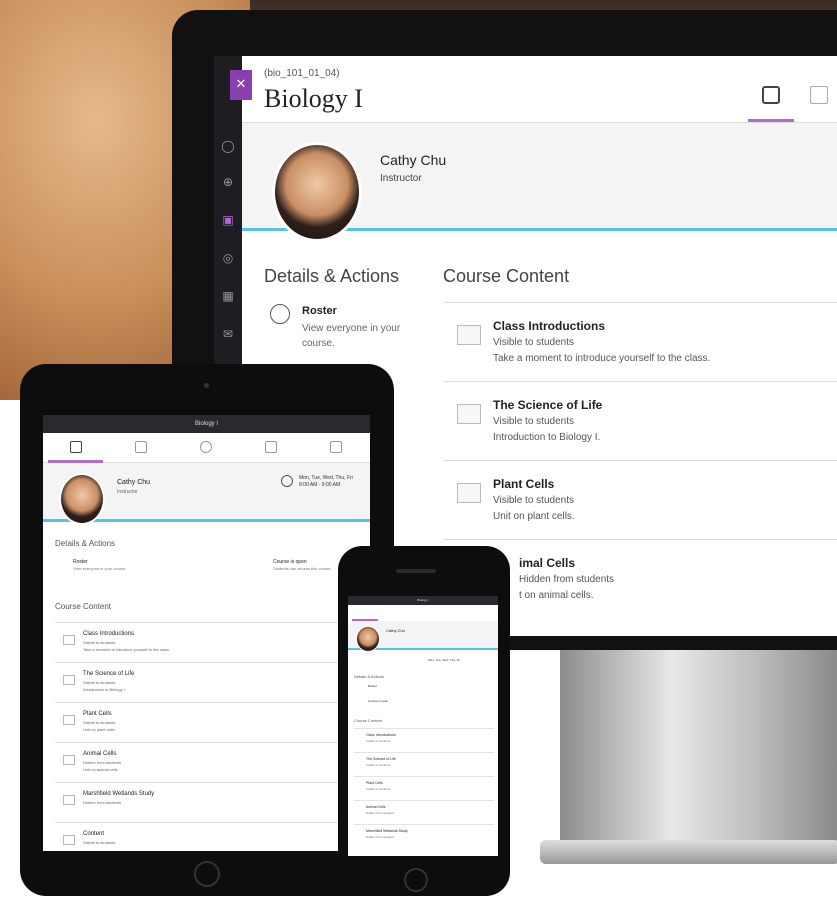 This screenshot has height=897, width=837. I want to click on courses-icon: ▣, so click(228, 220).